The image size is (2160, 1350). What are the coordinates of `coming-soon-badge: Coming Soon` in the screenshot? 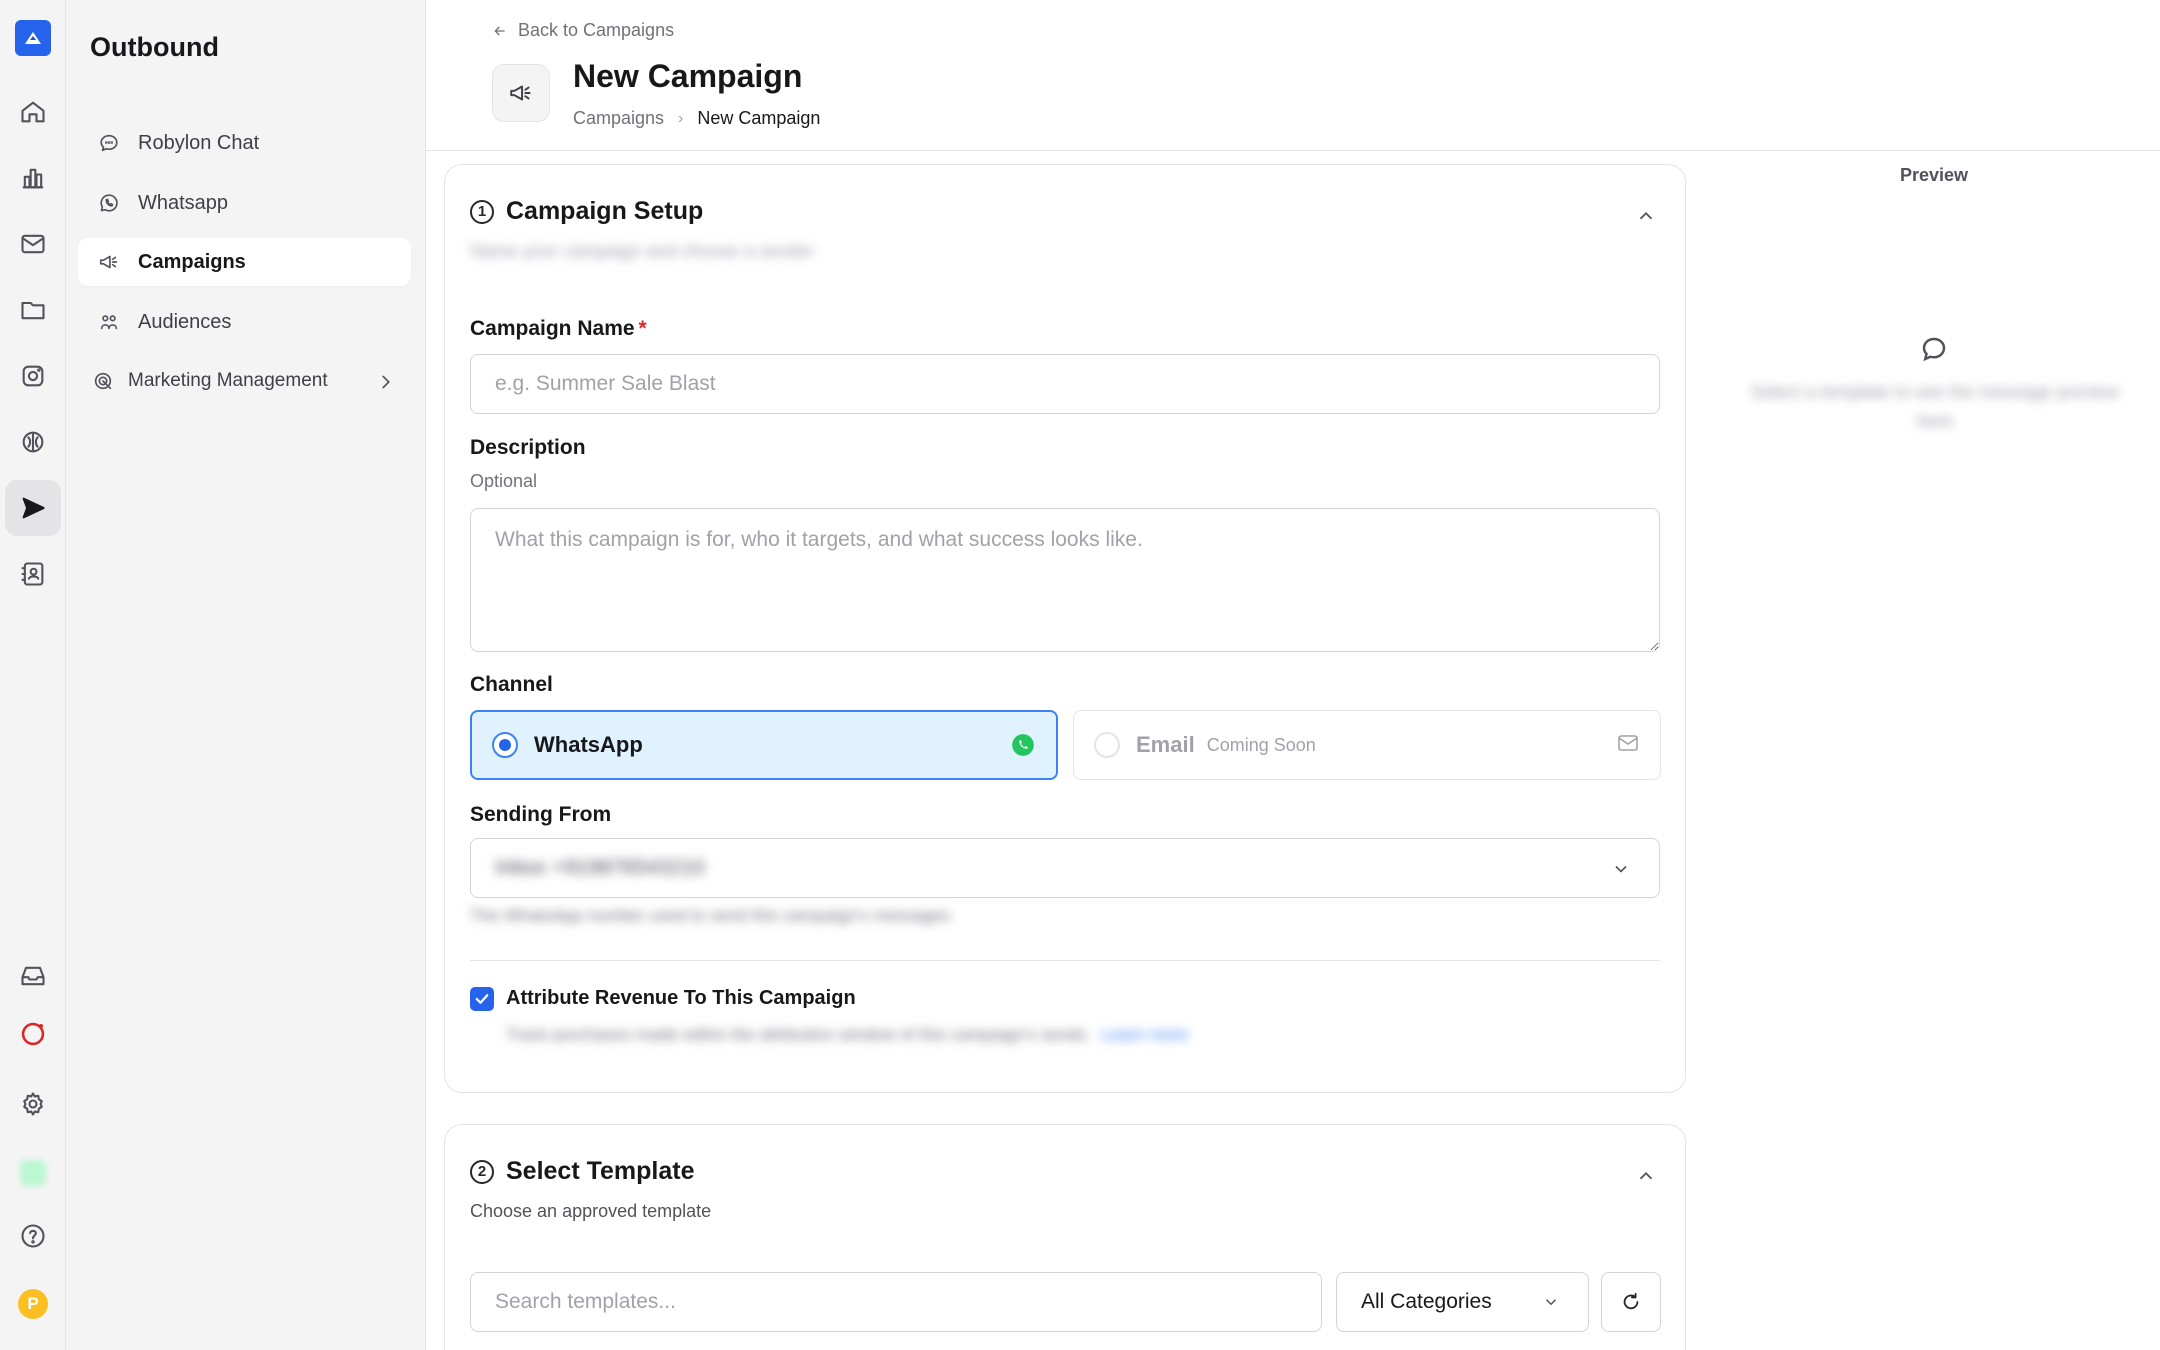 It's located at (1261, 744).